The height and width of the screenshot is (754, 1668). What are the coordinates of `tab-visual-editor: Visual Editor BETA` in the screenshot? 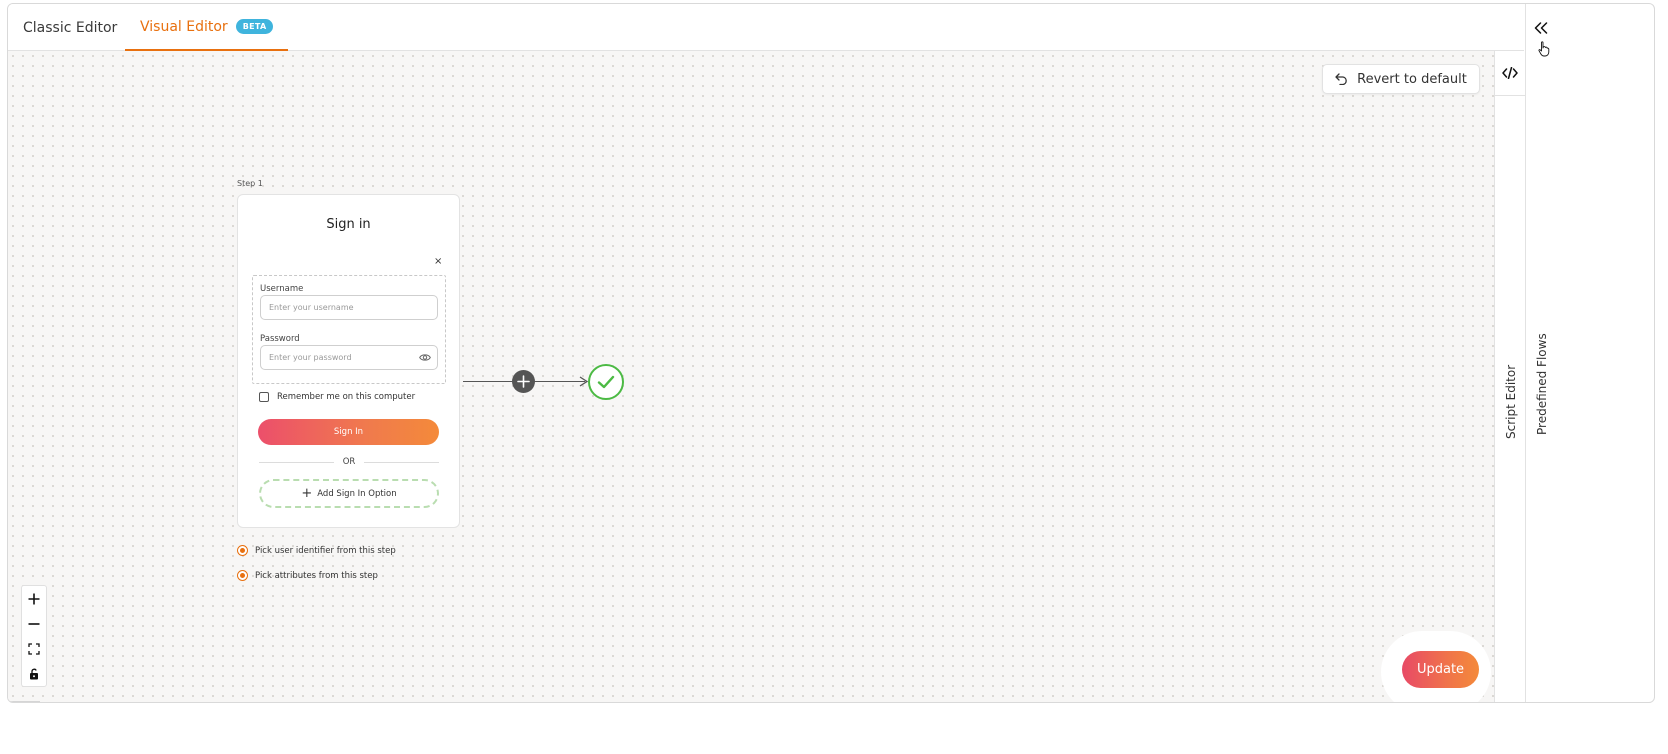 It's located at (207, 27).